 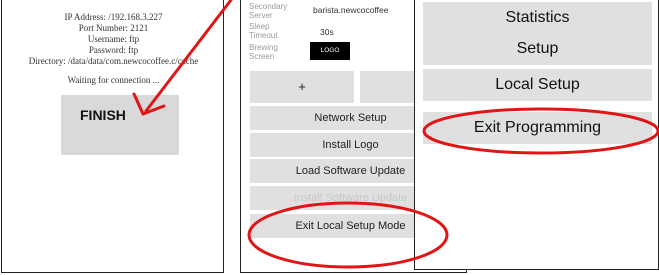 What do you see at coordinates (537, 49) in the screenshot?
I see `setup-button: Setup` at bounding box center [537, 49].